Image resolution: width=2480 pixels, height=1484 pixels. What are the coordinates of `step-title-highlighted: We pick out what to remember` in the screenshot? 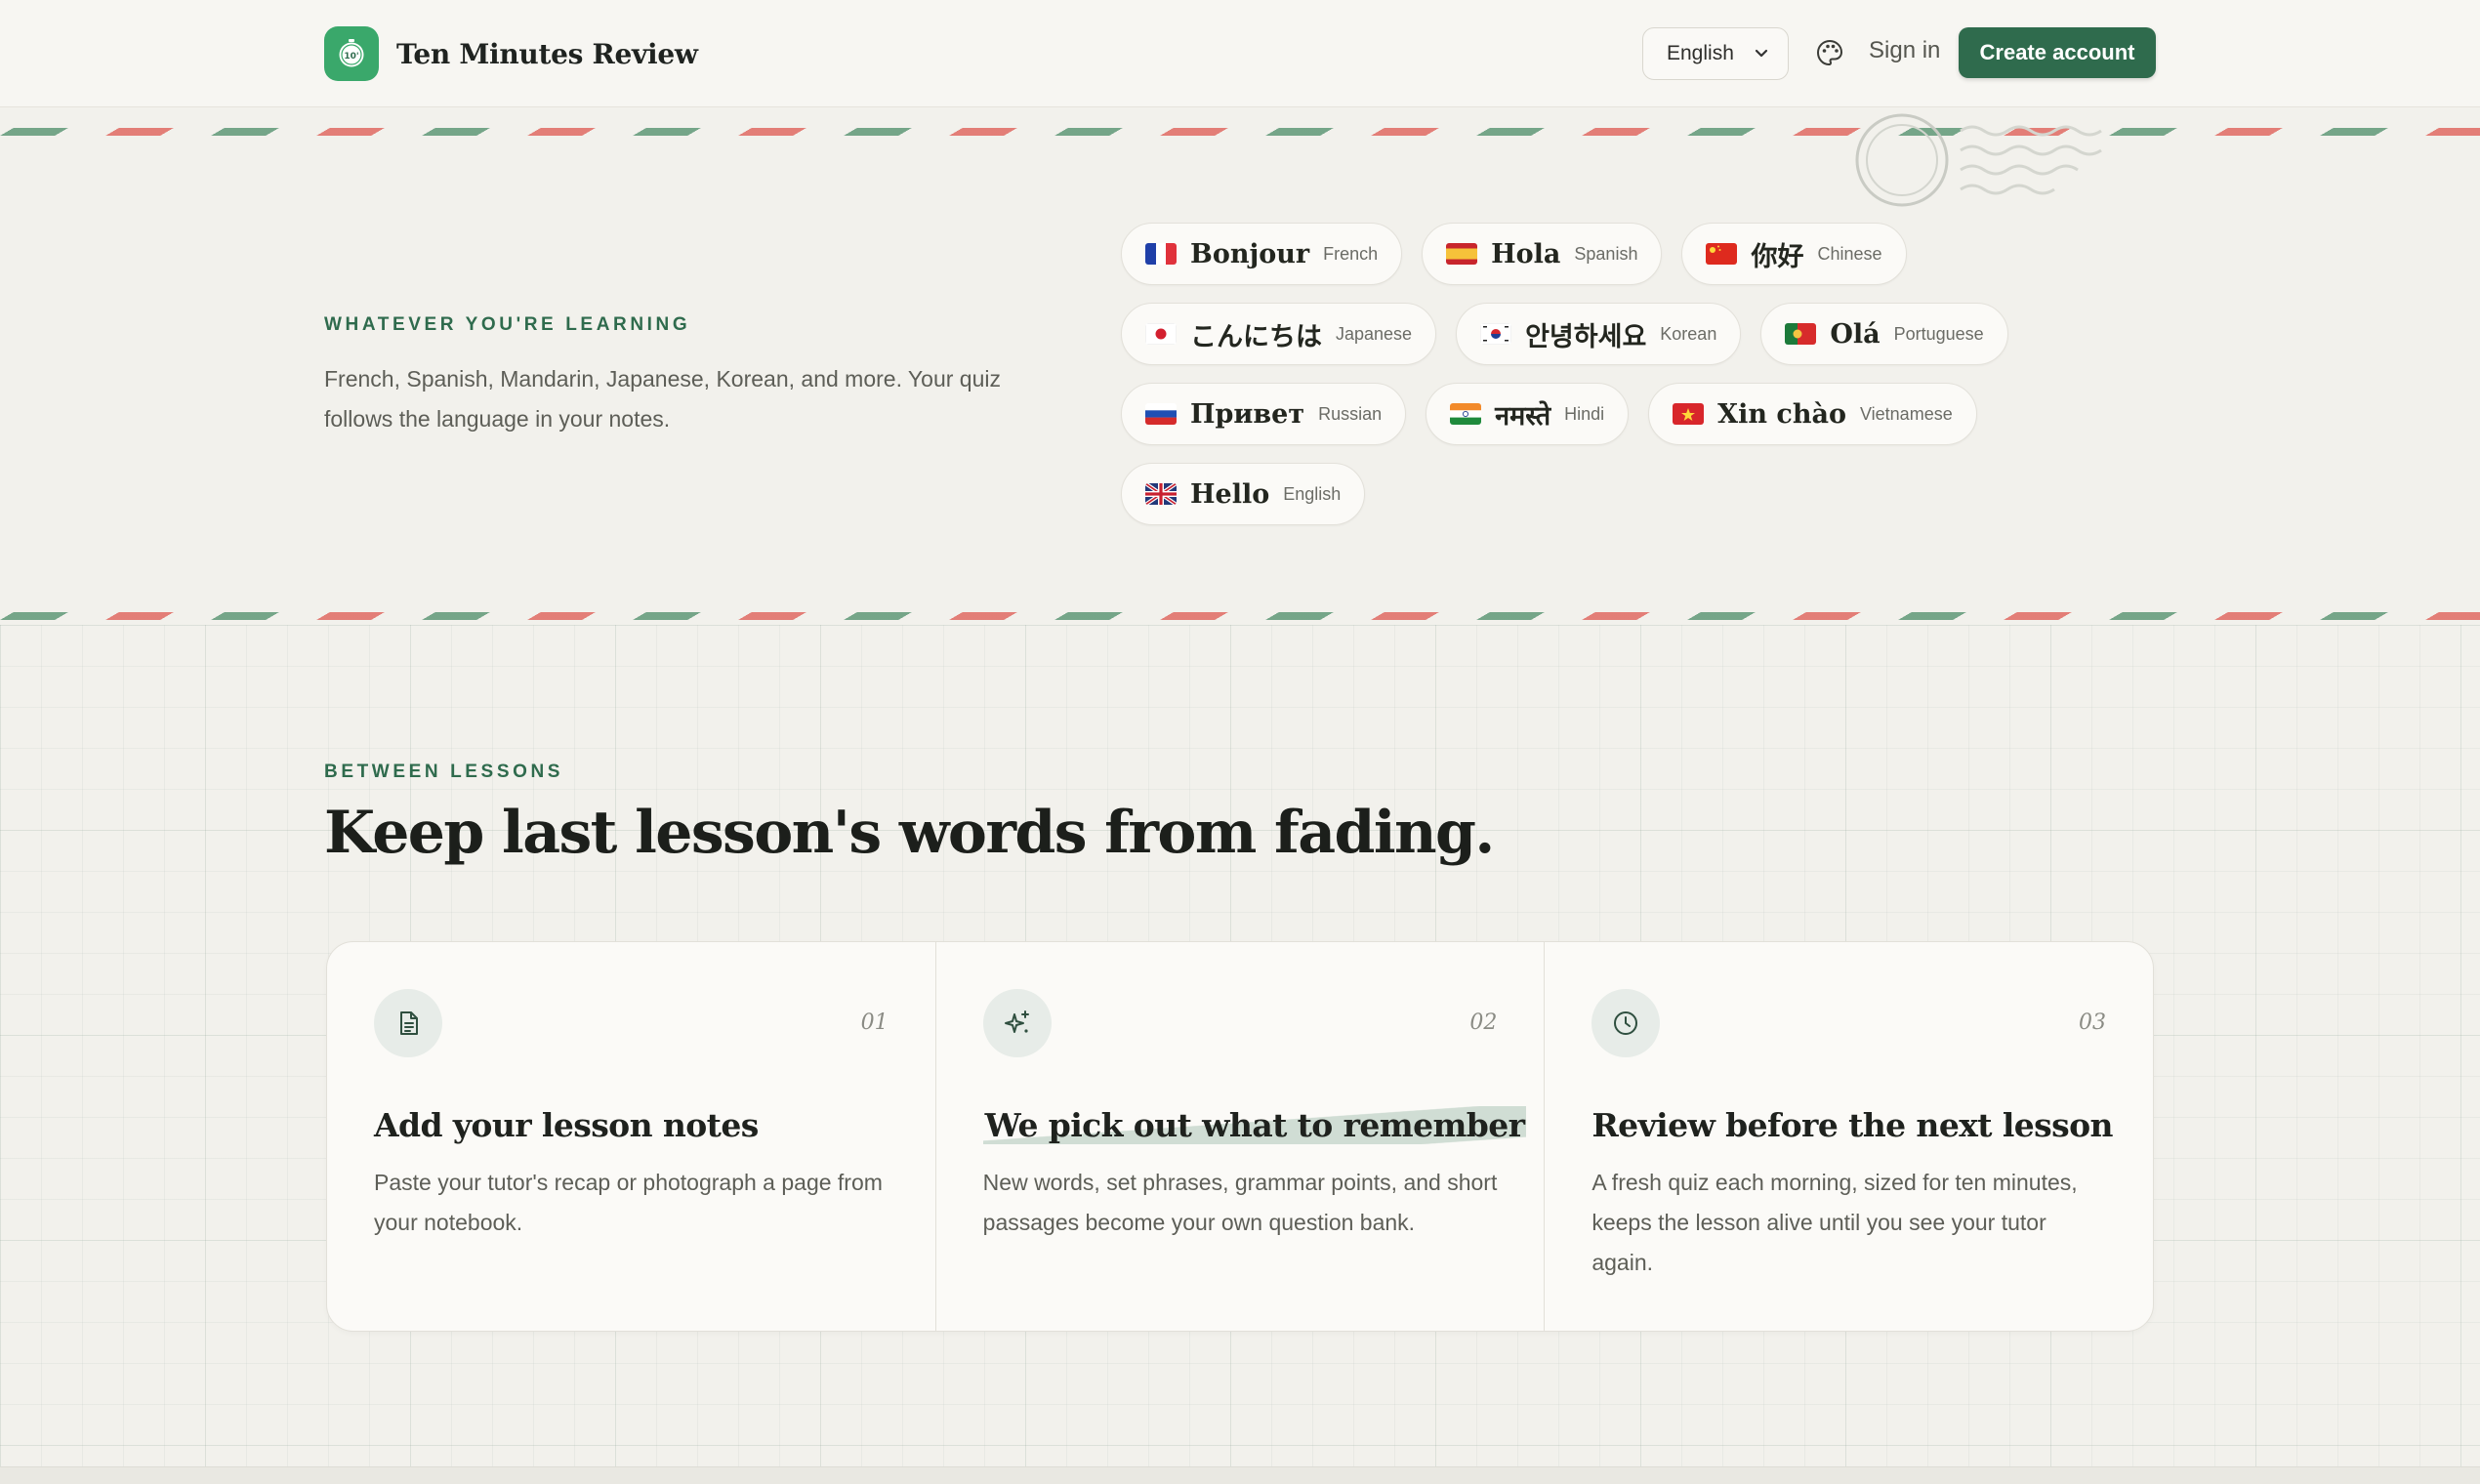 It's located at (1254, 1125).